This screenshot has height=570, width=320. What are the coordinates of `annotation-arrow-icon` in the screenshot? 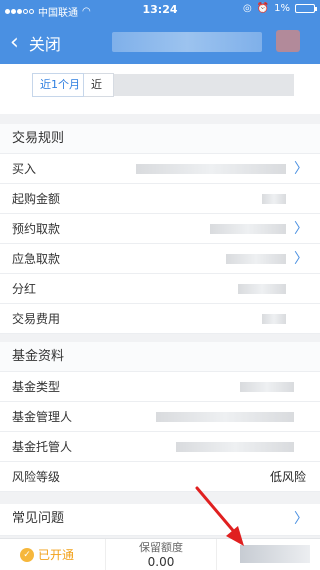 It's located at (219, 516).